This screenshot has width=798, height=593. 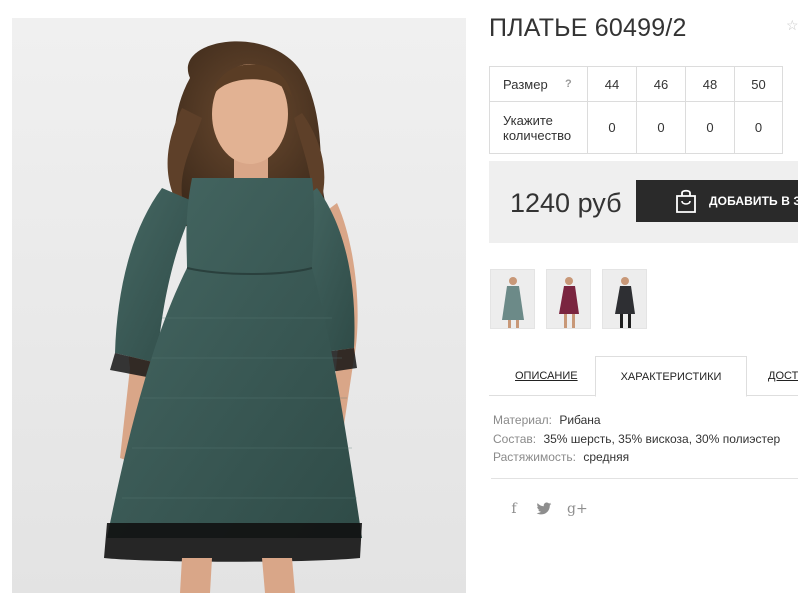 I want to click on thumbnail-black, so click(x=624, y=299).